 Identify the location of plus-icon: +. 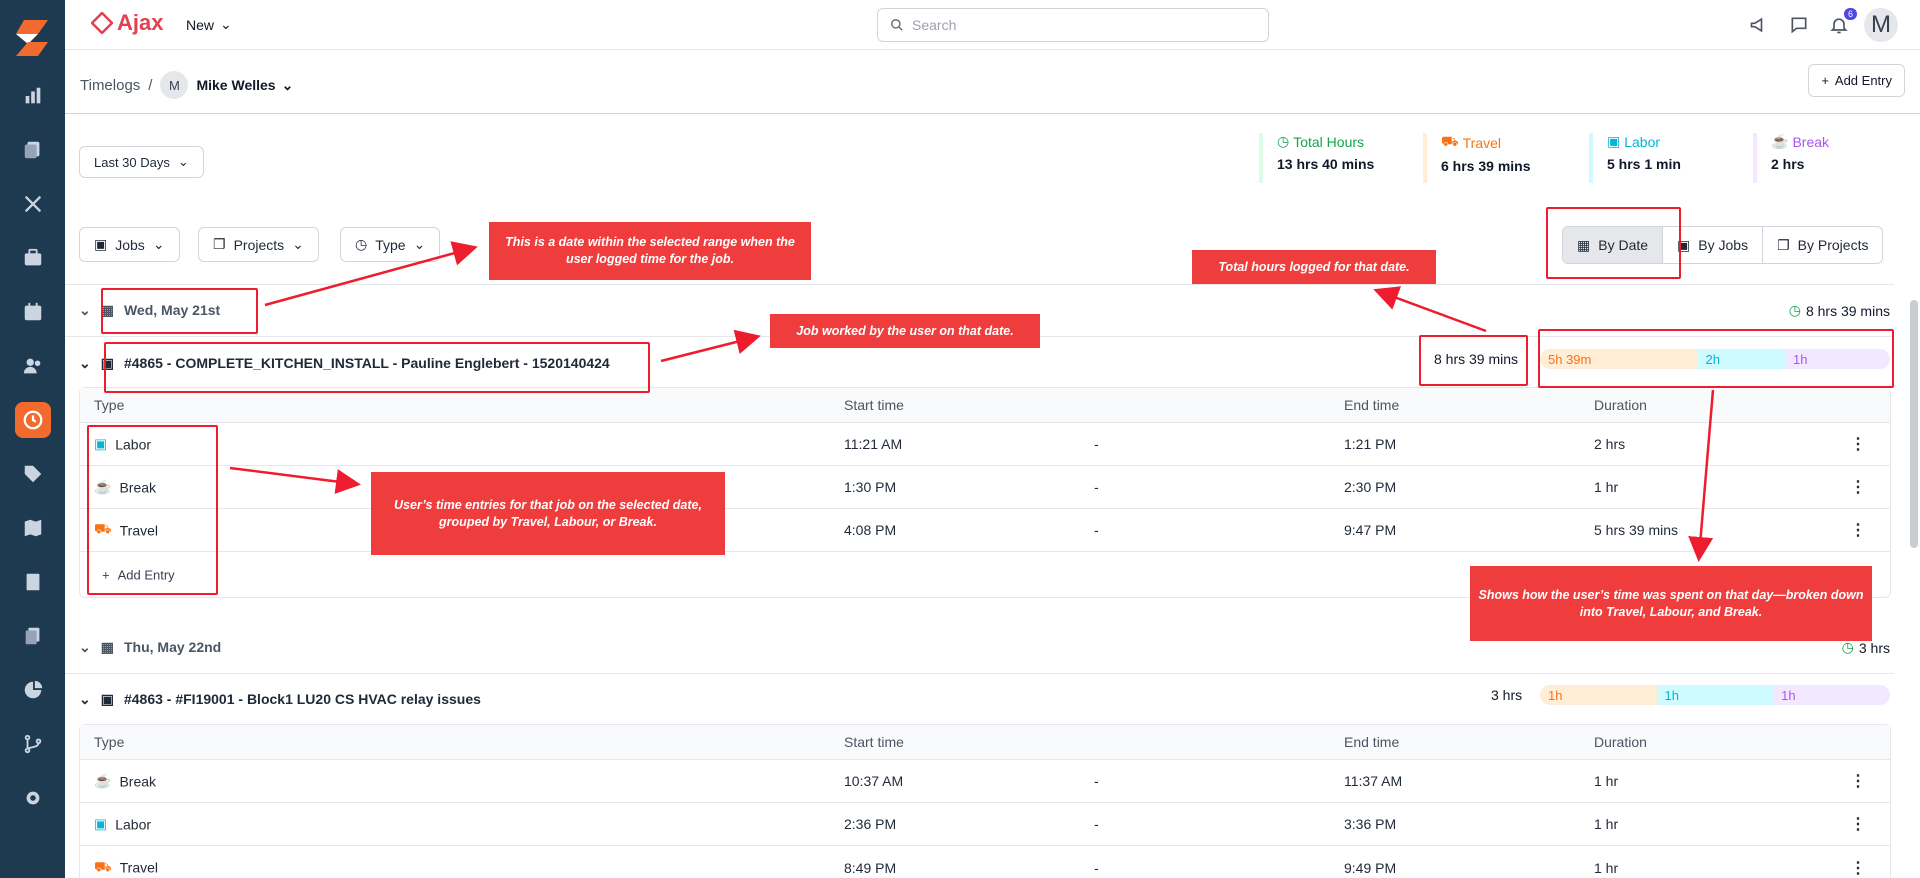
(1825, 80).